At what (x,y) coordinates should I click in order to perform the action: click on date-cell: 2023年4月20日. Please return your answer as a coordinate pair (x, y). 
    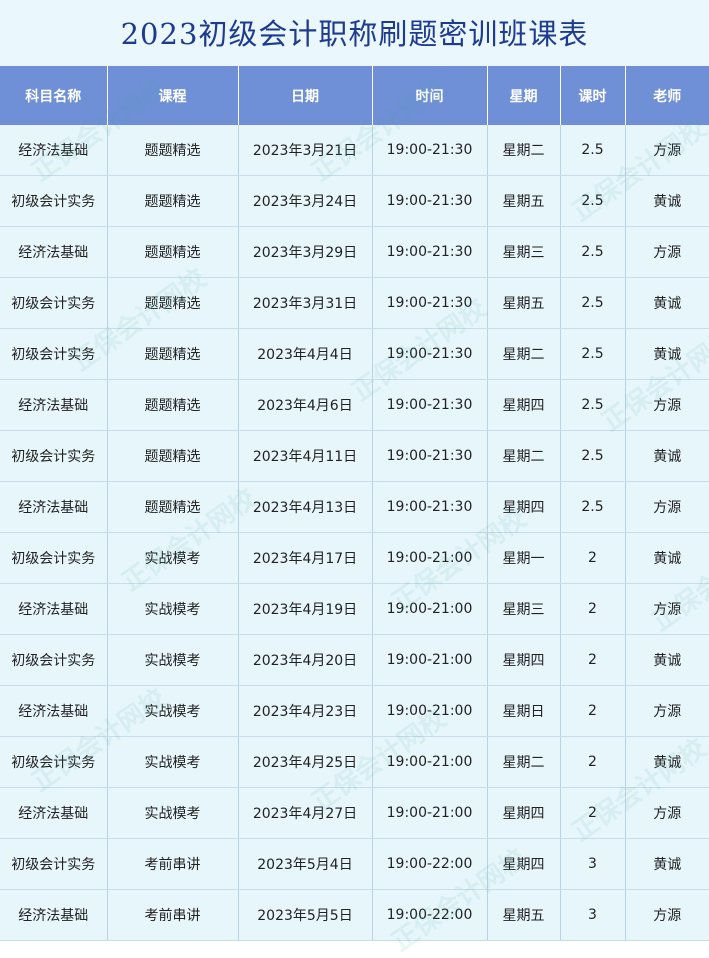
    Looking at the image, I should click on (305, 660).